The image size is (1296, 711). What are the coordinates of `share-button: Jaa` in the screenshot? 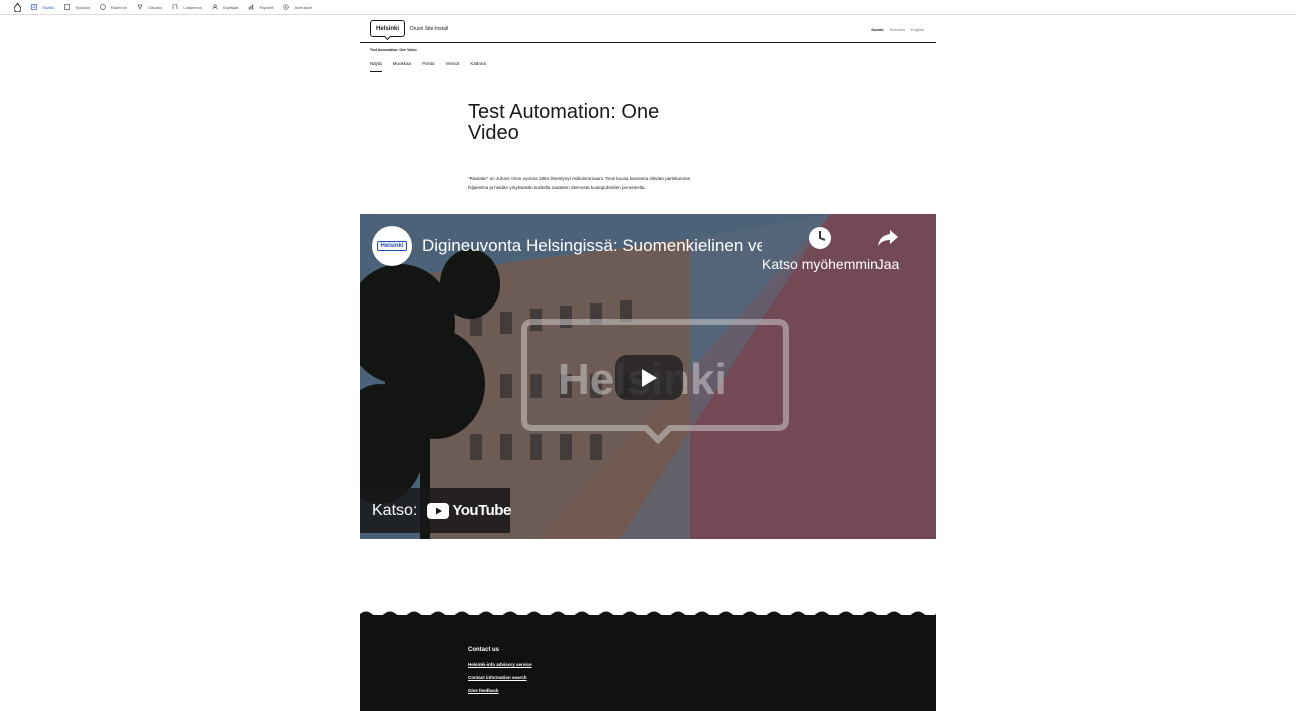 It's located at (888, 249).